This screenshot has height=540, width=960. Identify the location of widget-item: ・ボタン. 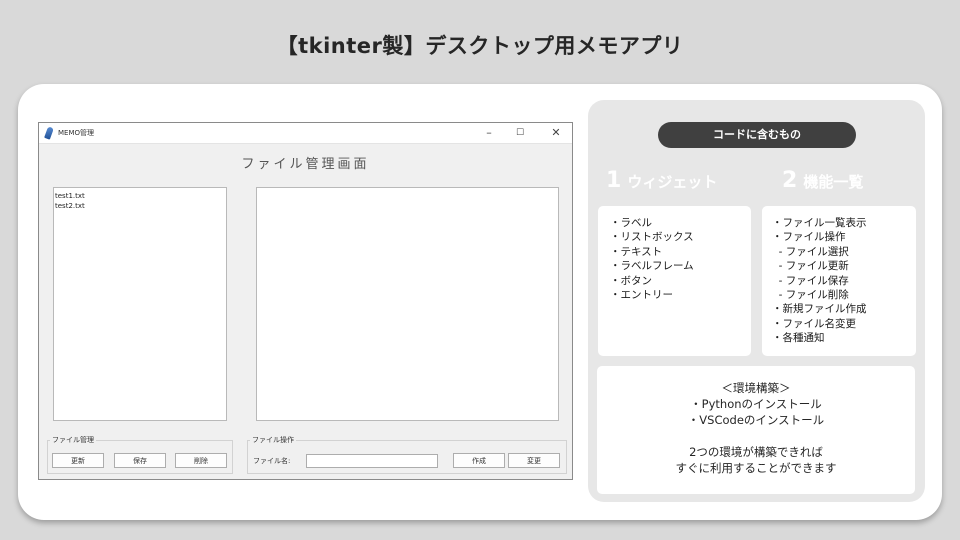
(631, 280).